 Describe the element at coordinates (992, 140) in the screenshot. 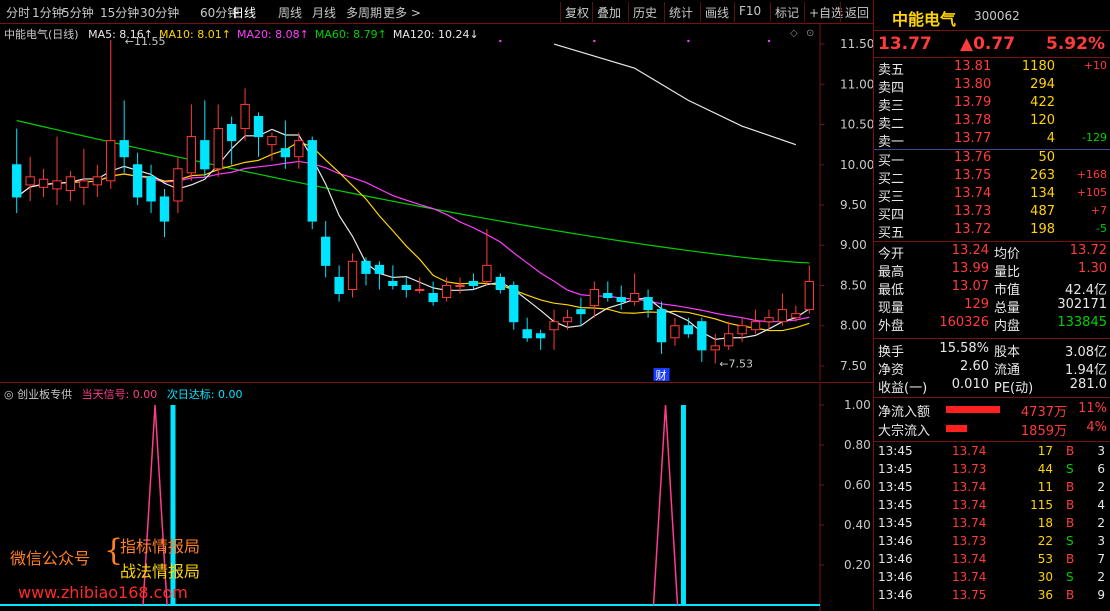

I see `sell-row: 卖一 13.77 4 -129` at that location.